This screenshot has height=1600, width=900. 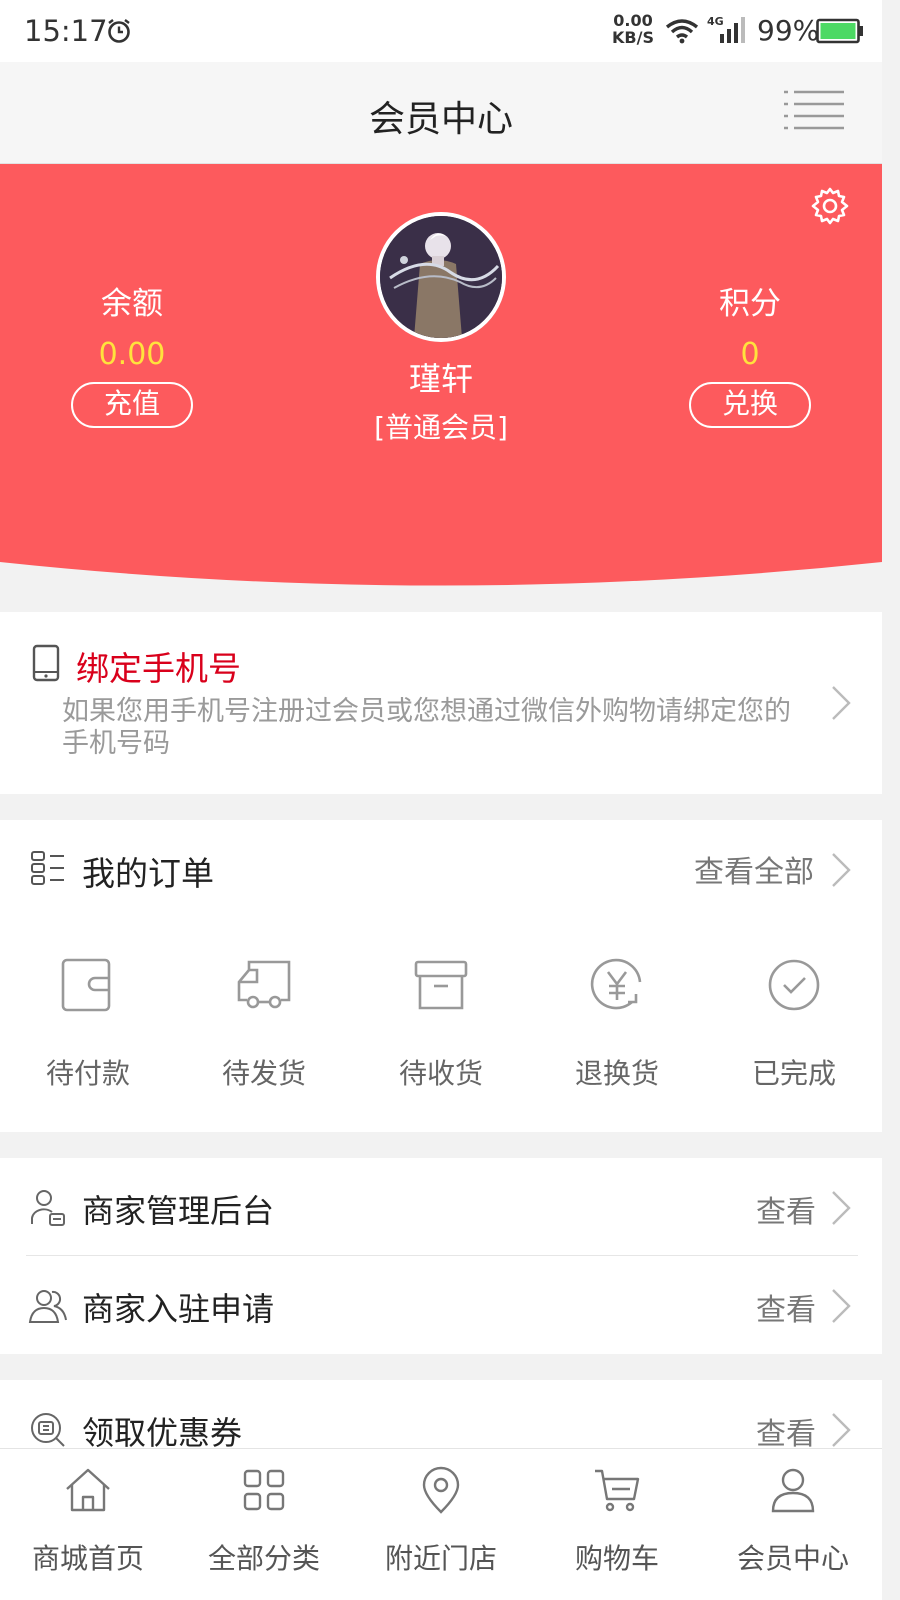 What do you see at coordinates (440, 119) in the screenshot?
I see `page-title: 会员中心` at bounding box center [440, 119].